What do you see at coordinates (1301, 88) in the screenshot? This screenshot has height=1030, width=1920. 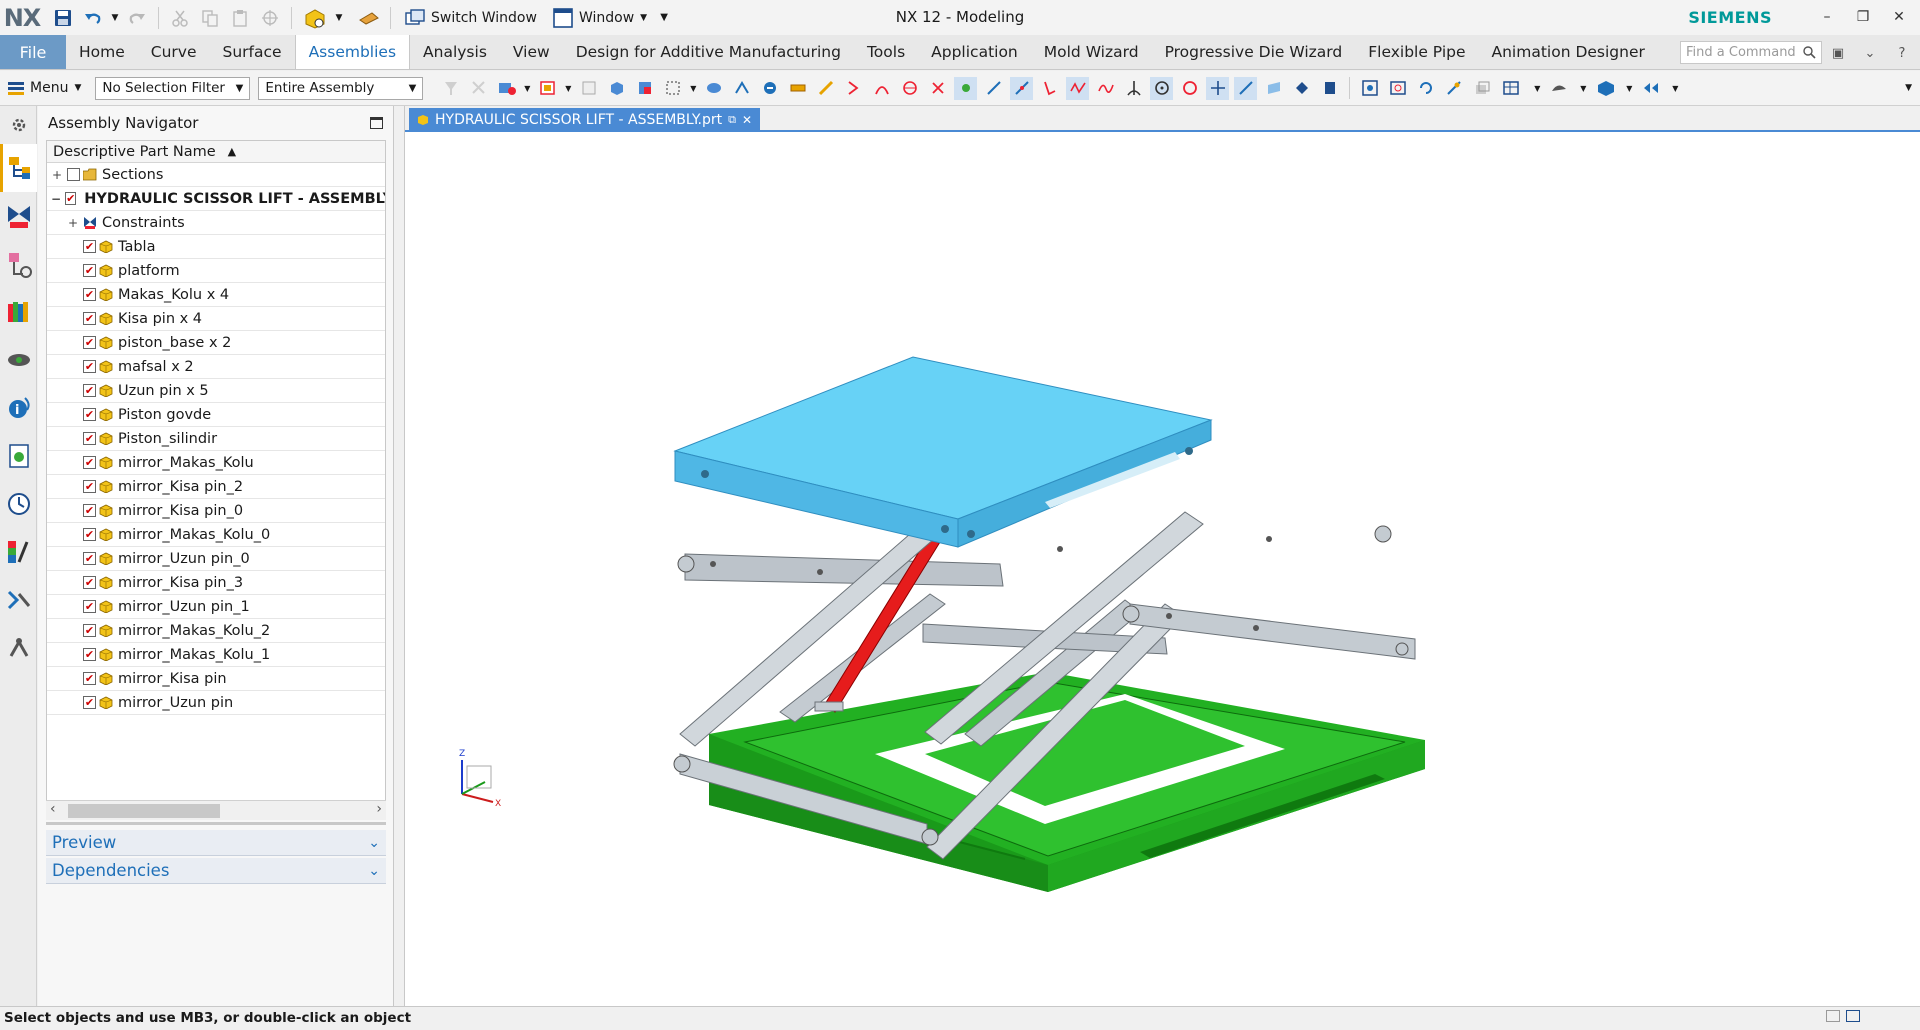 I see `snap-bounded-icon` at bounding box center [1301, 88].